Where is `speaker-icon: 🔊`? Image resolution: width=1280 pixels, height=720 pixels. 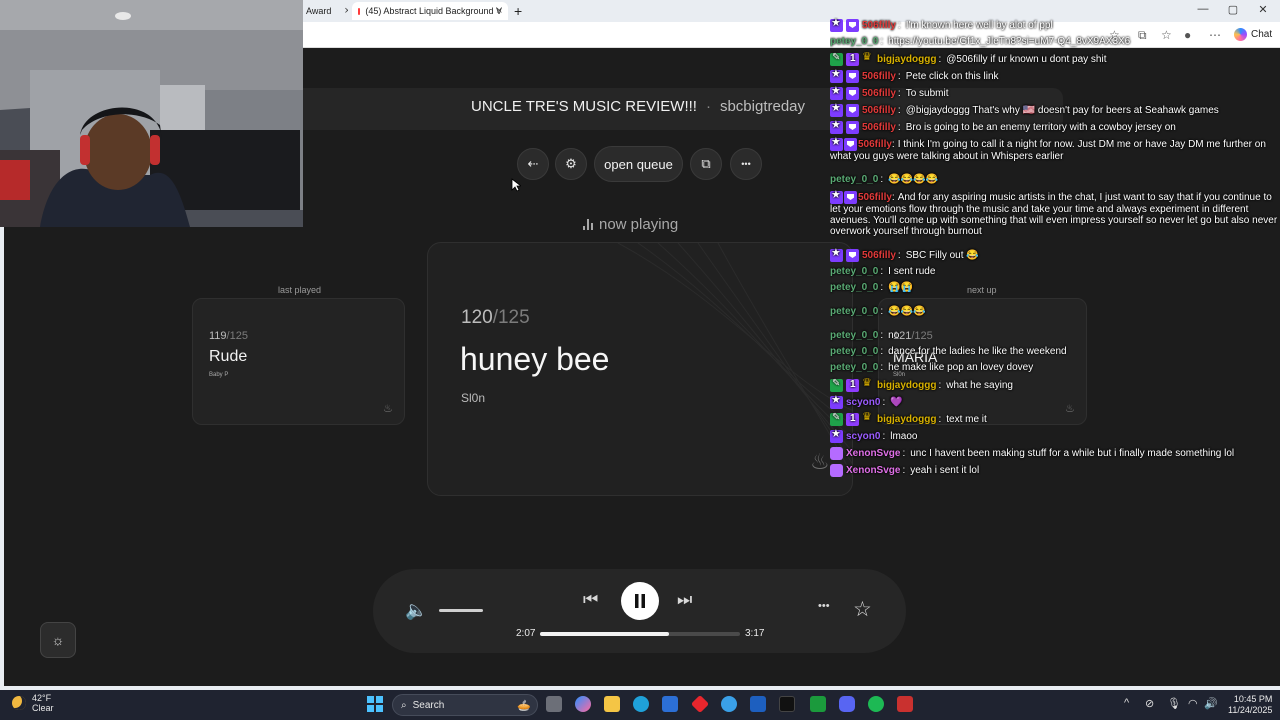
speaker-icon: 🔊 is located at coordinates (1211, 703).